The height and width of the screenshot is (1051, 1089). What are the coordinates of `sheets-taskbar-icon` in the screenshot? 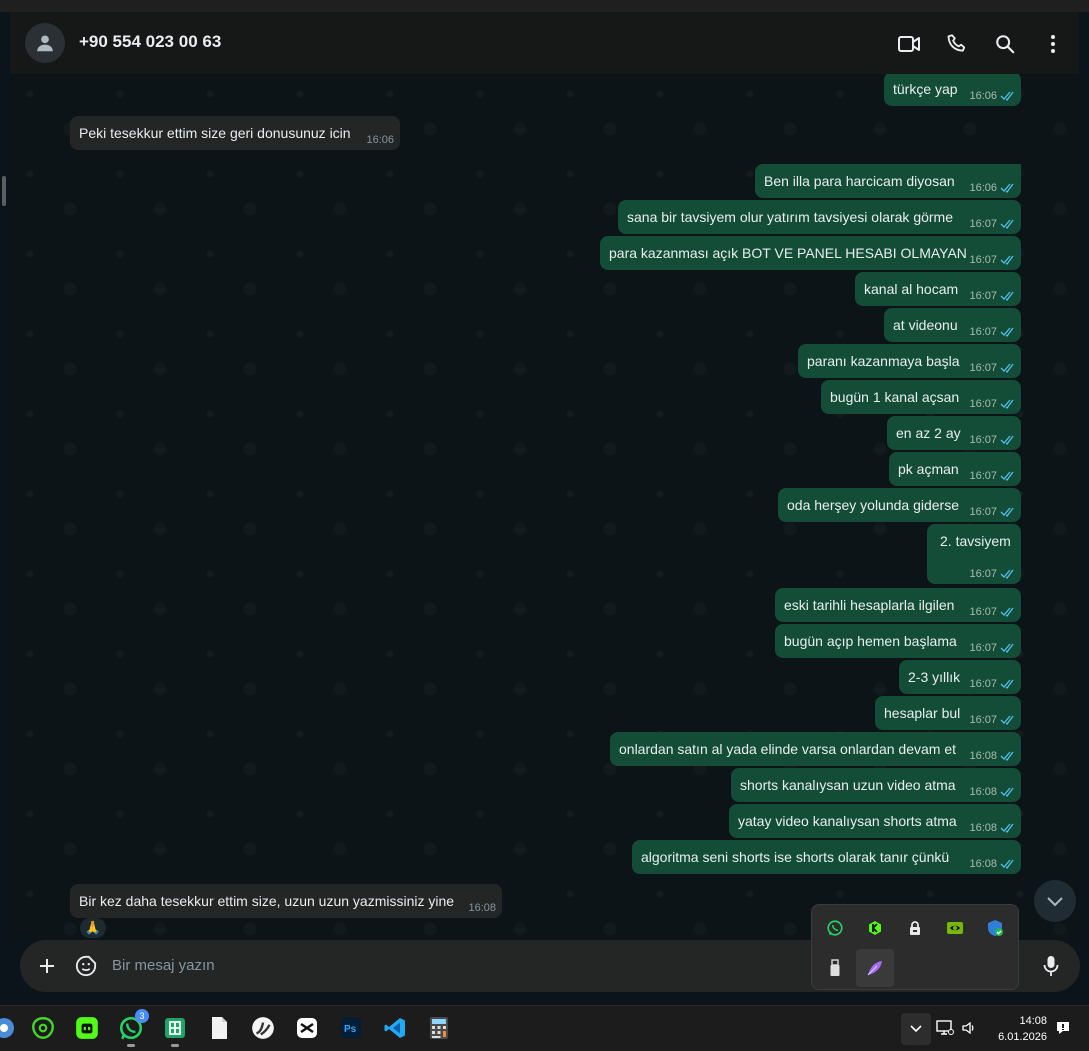 It's located at (175, 1030).